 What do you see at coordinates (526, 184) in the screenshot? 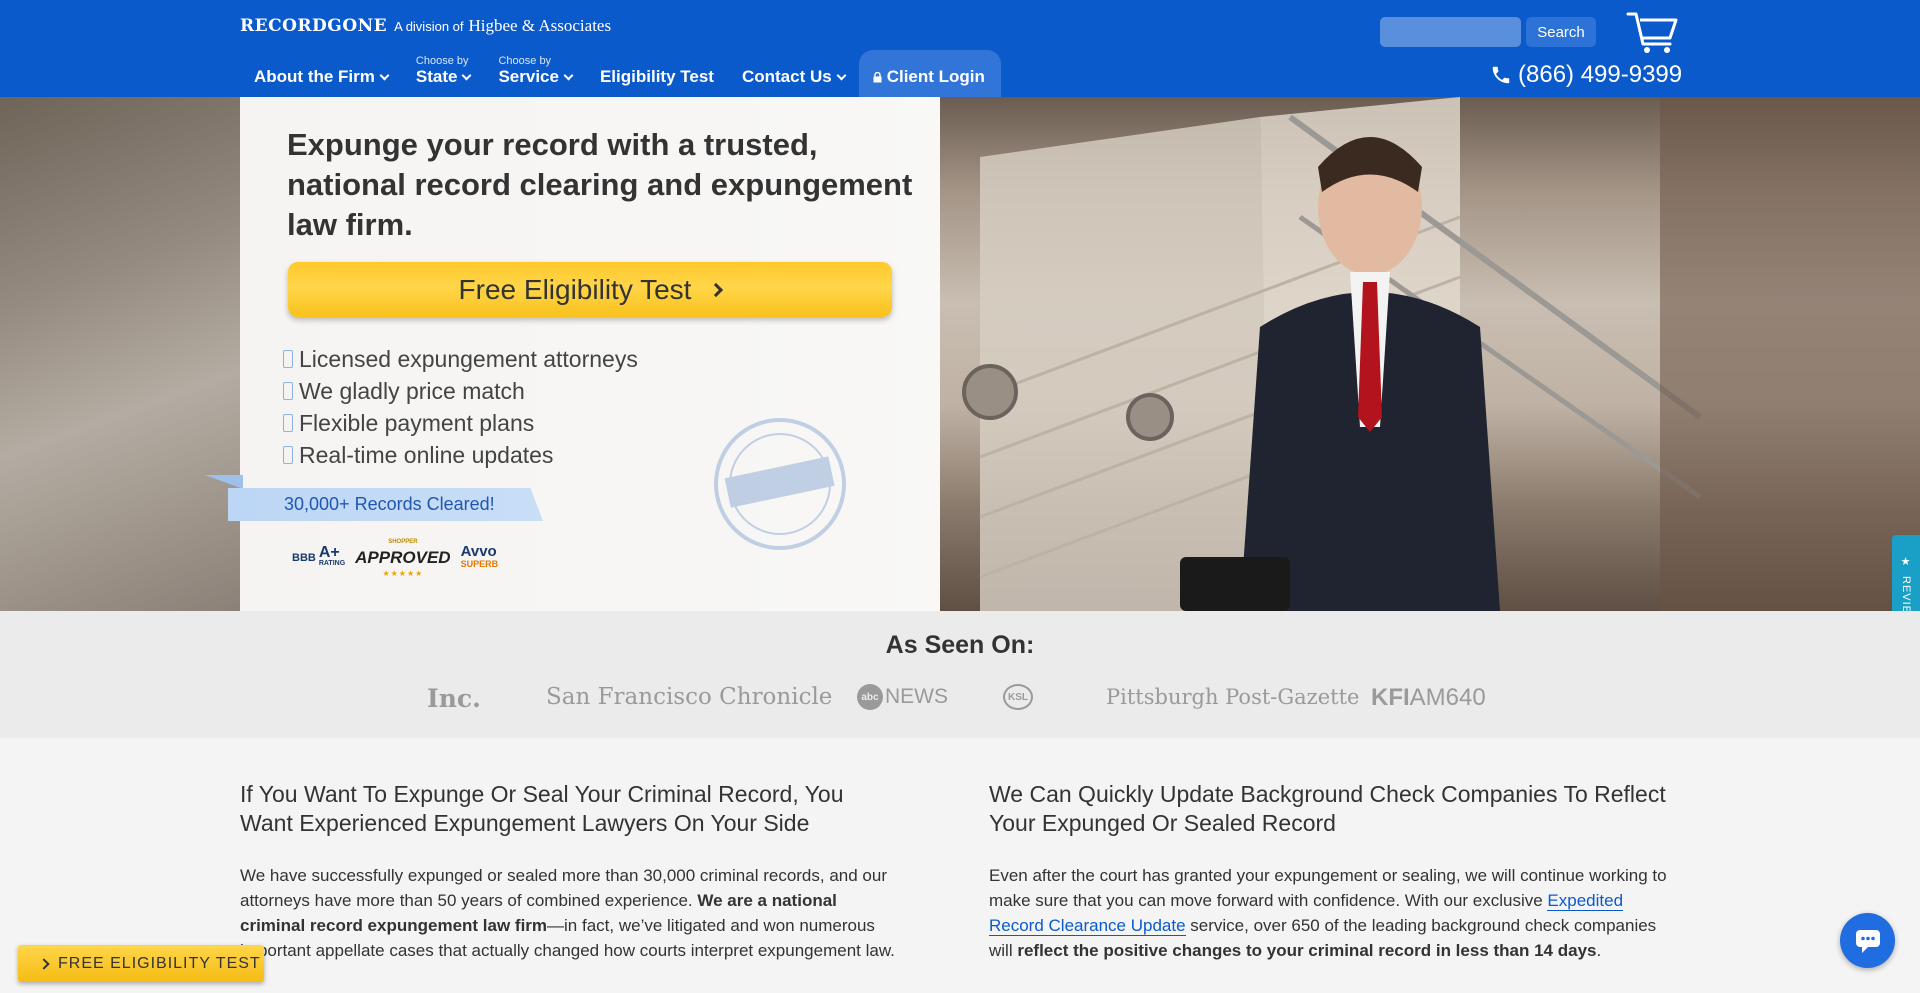
I see `headline-bold-2: record clearing` at bounding box center [526, 184].